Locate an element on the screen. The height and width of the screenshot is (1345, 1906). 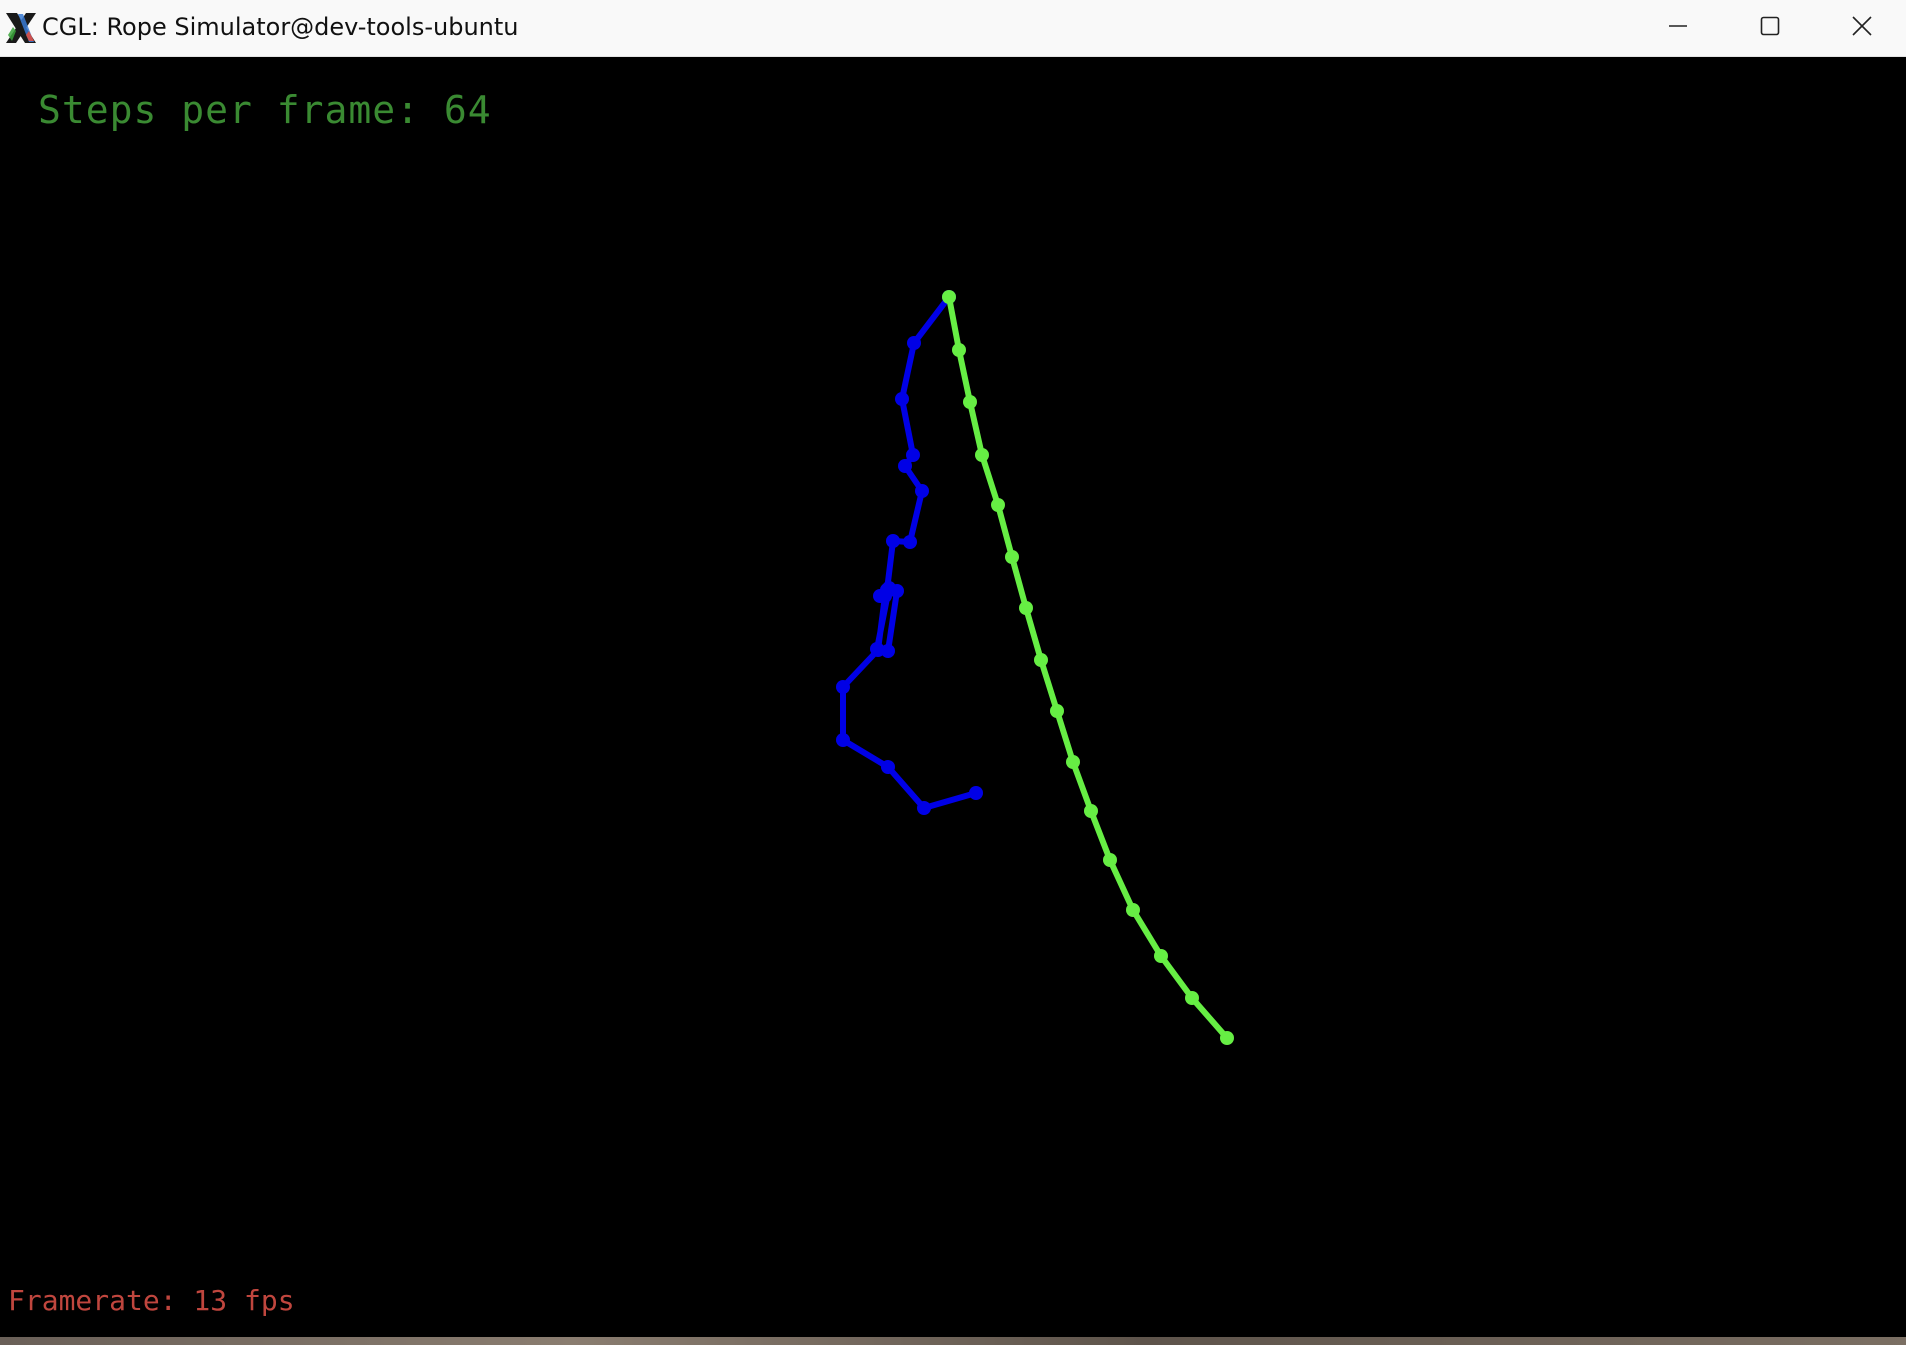
minimize-button is located at coordinates (1678, 28).